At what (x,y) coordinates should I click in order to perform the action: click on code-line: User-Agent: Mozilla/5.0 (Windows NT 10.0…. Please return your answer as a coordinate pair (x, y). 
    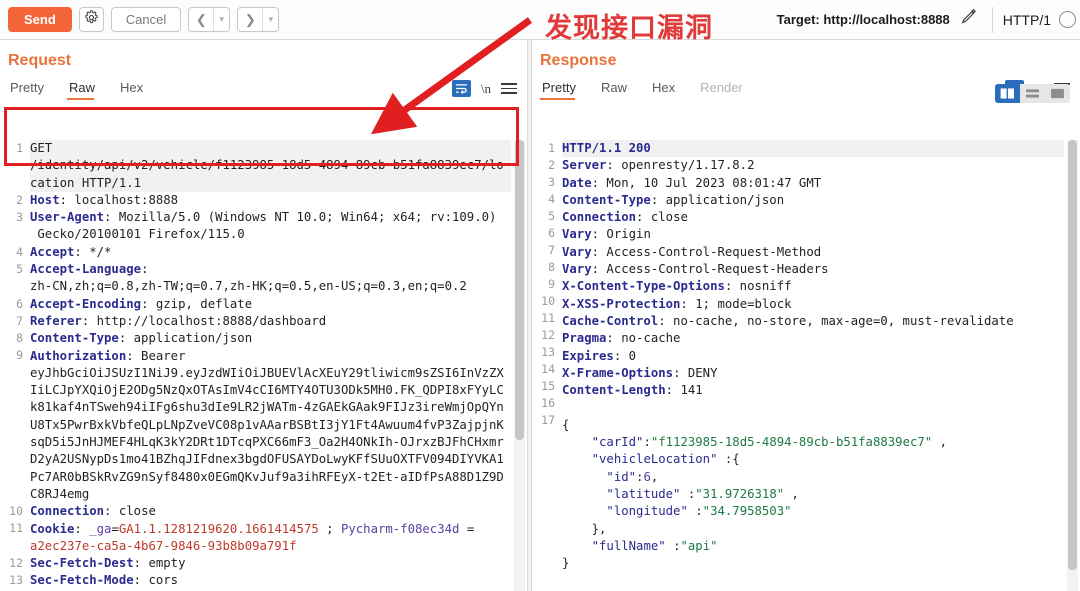
    Looking at the image, I should click on (270, 226).